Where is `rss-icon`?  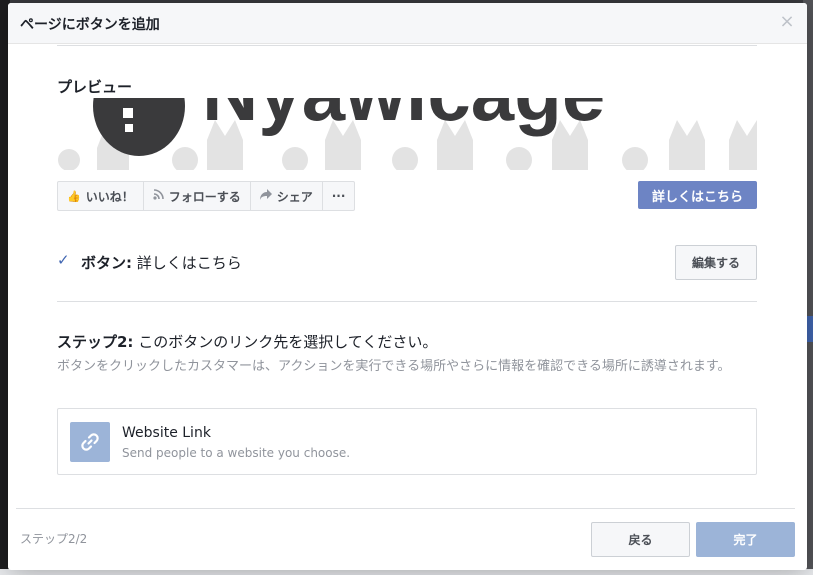
rss-icon is located at coordinates (158, 196).